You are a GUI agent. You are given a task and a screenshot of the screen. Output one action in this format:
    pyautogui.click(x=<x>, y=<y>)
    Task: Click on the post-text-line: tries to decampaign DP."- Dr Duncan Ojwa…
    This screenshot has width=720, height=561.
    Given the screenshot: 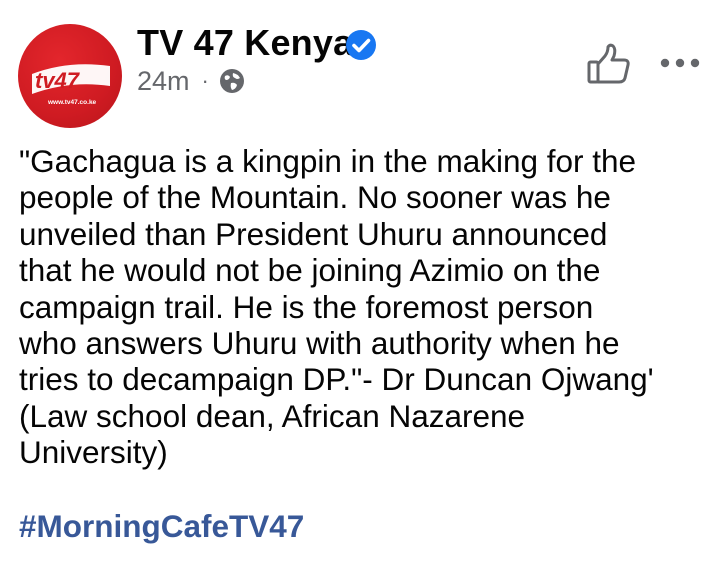 What is the action you would take?
    pyautogui.click(x=336, y=379)
    